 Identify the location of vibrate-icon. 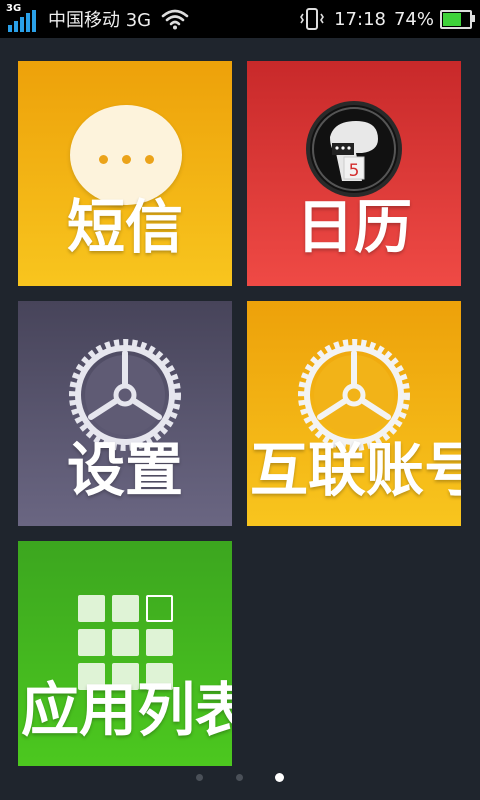
(312, 19).